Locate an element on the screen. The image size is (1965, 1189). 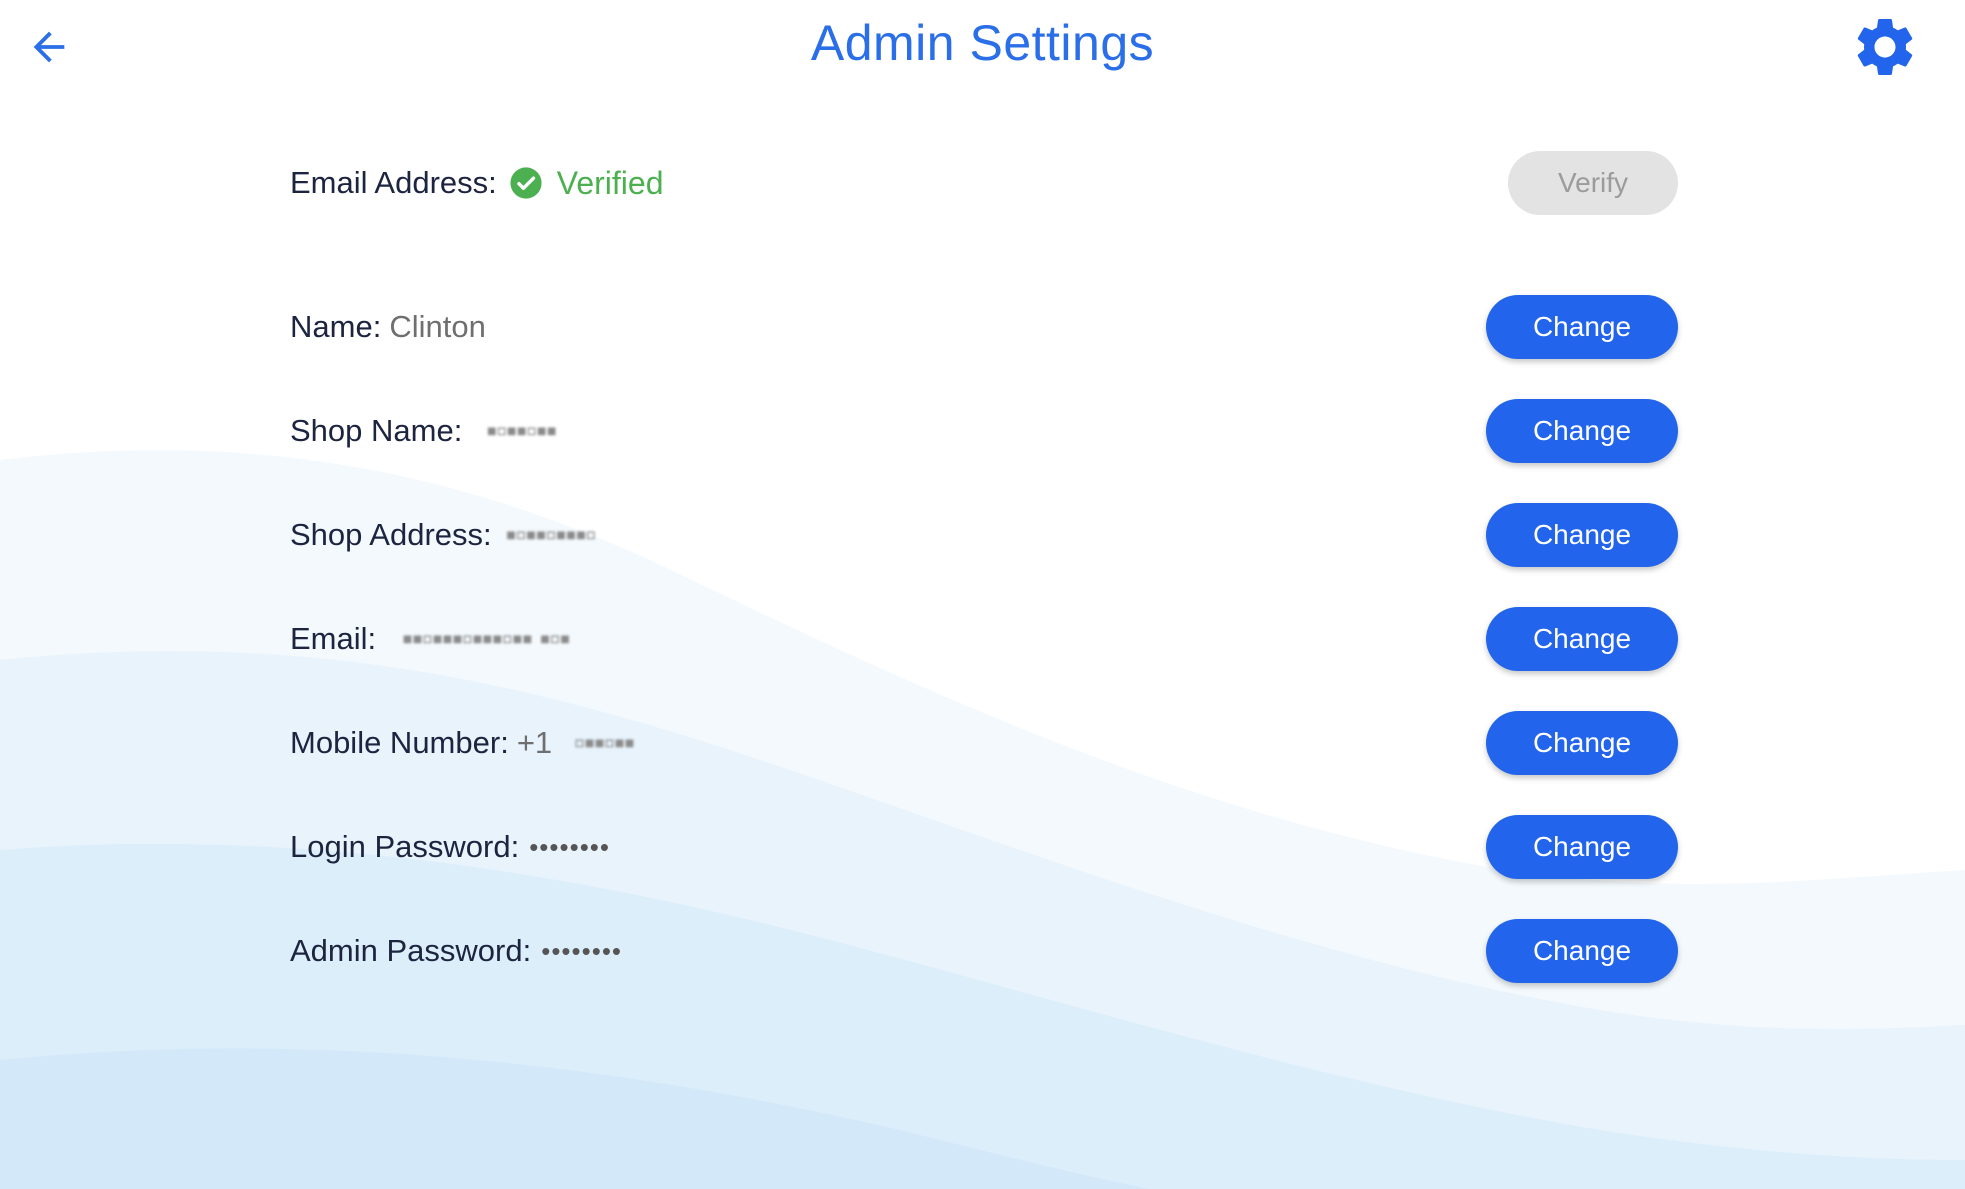
admin-password-masked: •••••••• is located at coordinates (582, 950).